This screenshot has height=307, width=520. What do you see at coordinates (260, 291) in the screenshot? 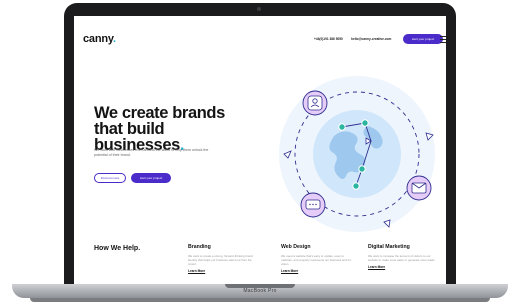
I see `device-model-label: MacBook Pro` at bounding box center [260, 291].